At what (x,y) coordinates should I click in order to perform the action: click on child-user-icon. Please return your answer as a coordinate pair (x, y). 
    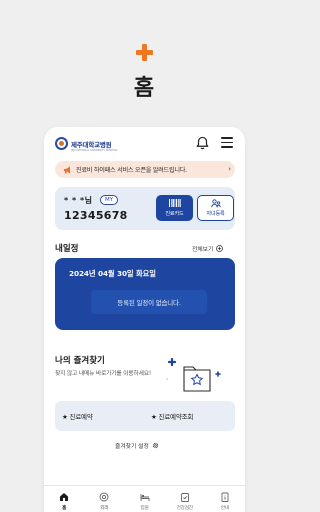
    Looking at the image, I should click on (215, 203).